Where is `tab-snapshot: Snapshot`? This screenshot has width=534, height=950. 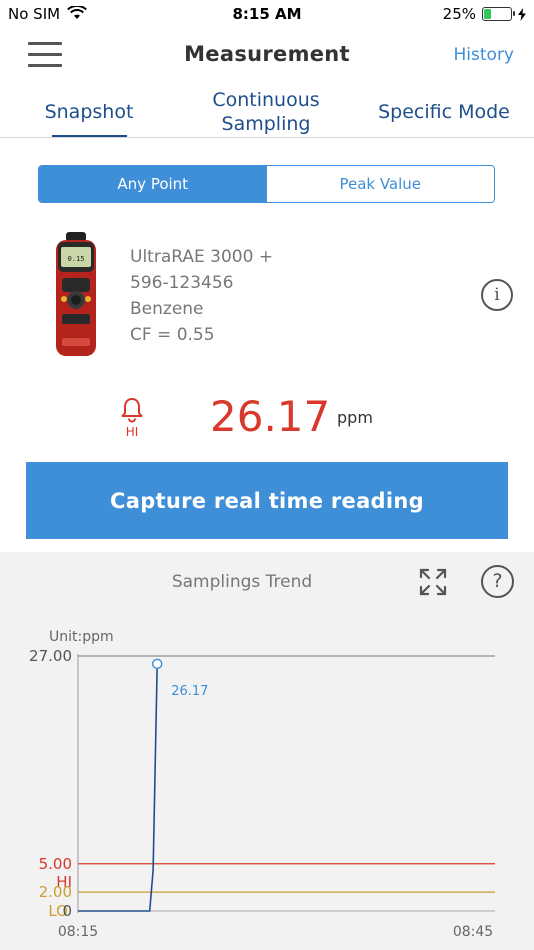
tab-snapshot: Snapshot is located at coordinates (89, 112).